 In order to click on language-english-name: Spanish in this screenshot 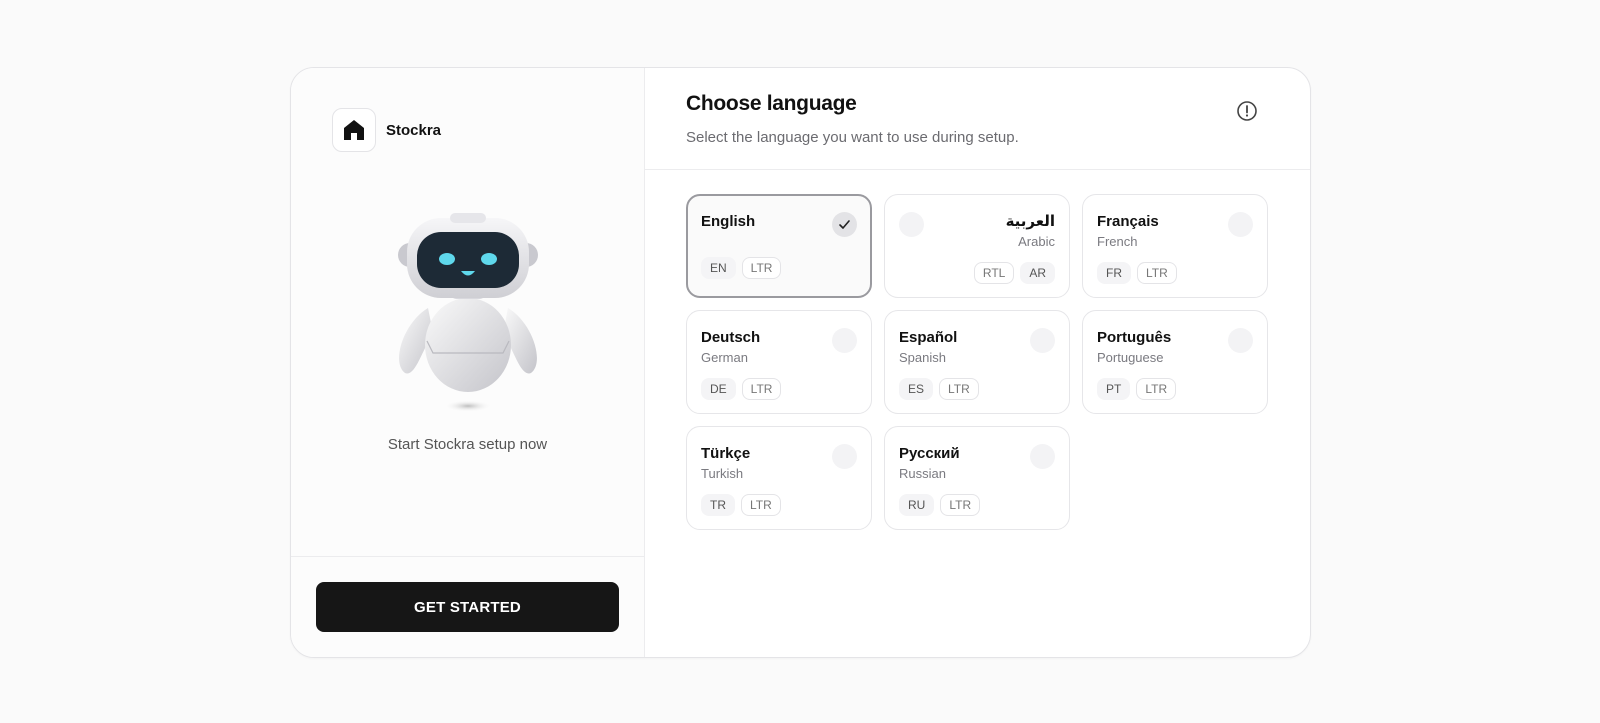, I will do `click(922, 357)`.